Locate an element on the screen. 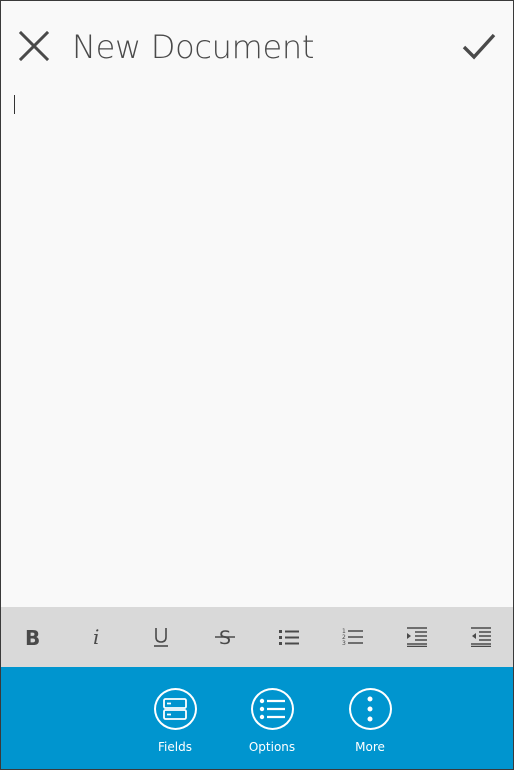 This screenshot has height=770, width=514. checkmark-icon is located at coordinates (479, 46).